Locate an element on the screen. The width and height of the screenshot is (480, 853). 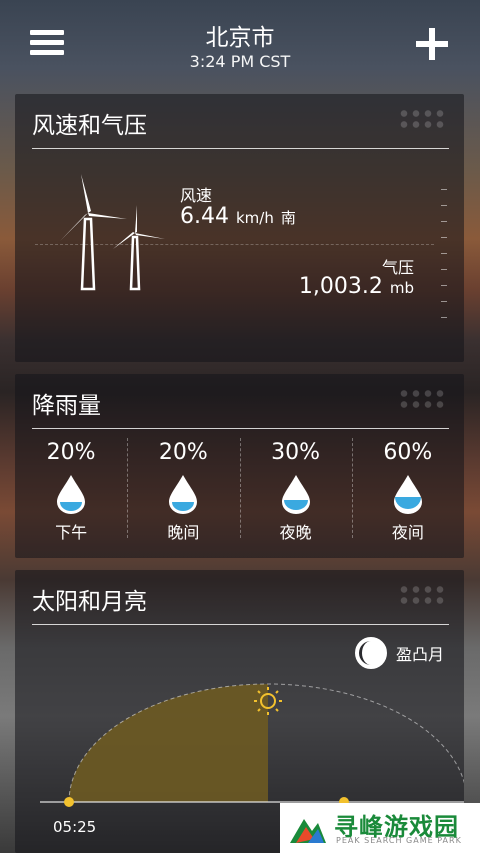
card-title: 降雨量 is located at coordinates (66, 406).